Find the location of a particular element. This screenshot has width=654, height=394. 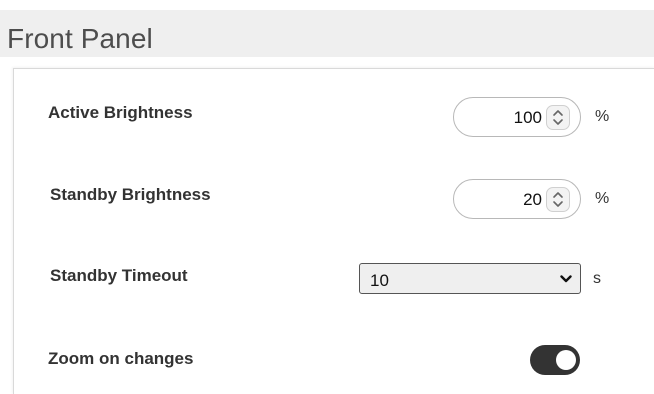

standby-timeout-selected: 10 is located at coordinates (379, 280).